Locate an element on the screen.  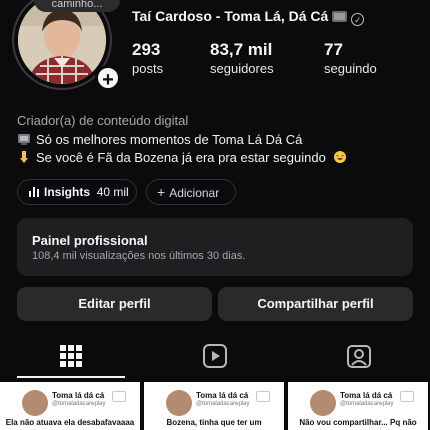
panel-title: Painel profissional is located at coordinates (90, 240).